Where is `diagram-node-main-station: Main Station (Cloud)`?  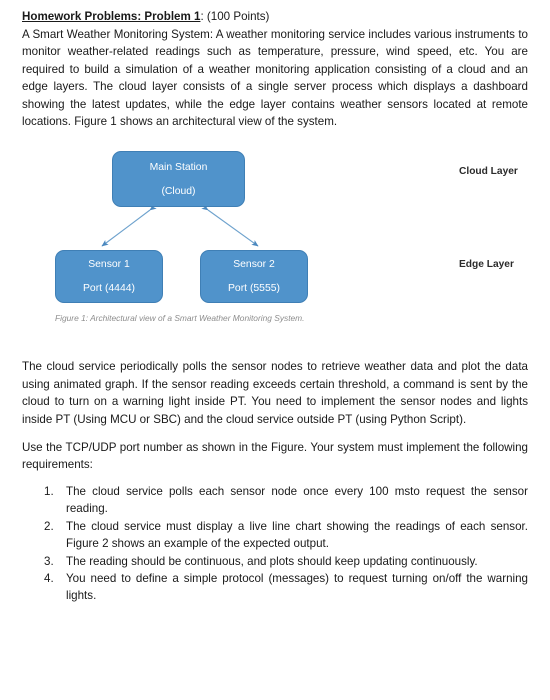
diagram-node-main-station: Main Station (Cloud) is located at coordinates (178, 179).